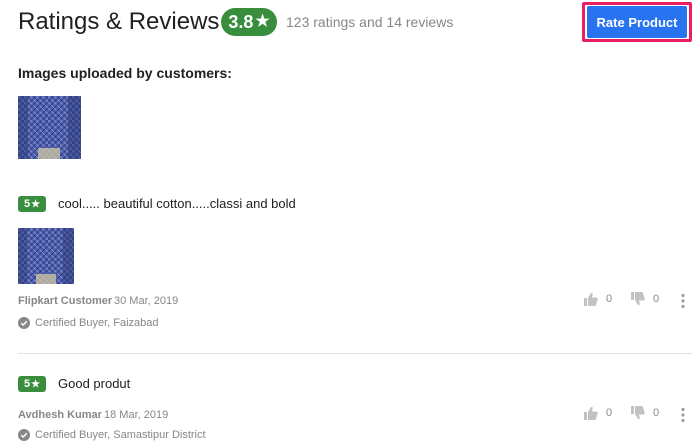  I want to click on review-date: 30 Mar, 2019, so click(146, 301).